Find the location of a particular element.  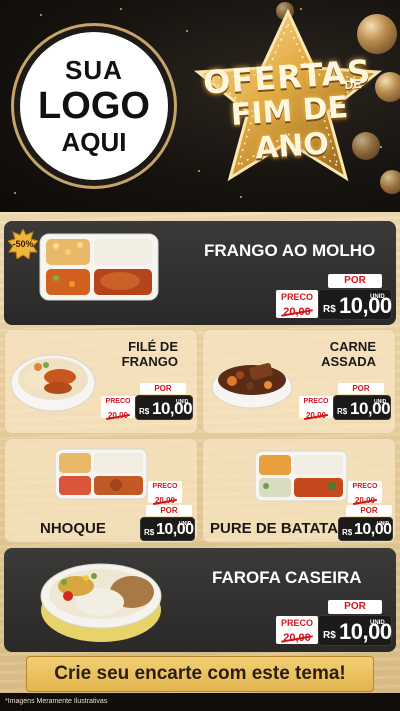

product-name-line2: ASSADA is located at coordinates (348, 361).